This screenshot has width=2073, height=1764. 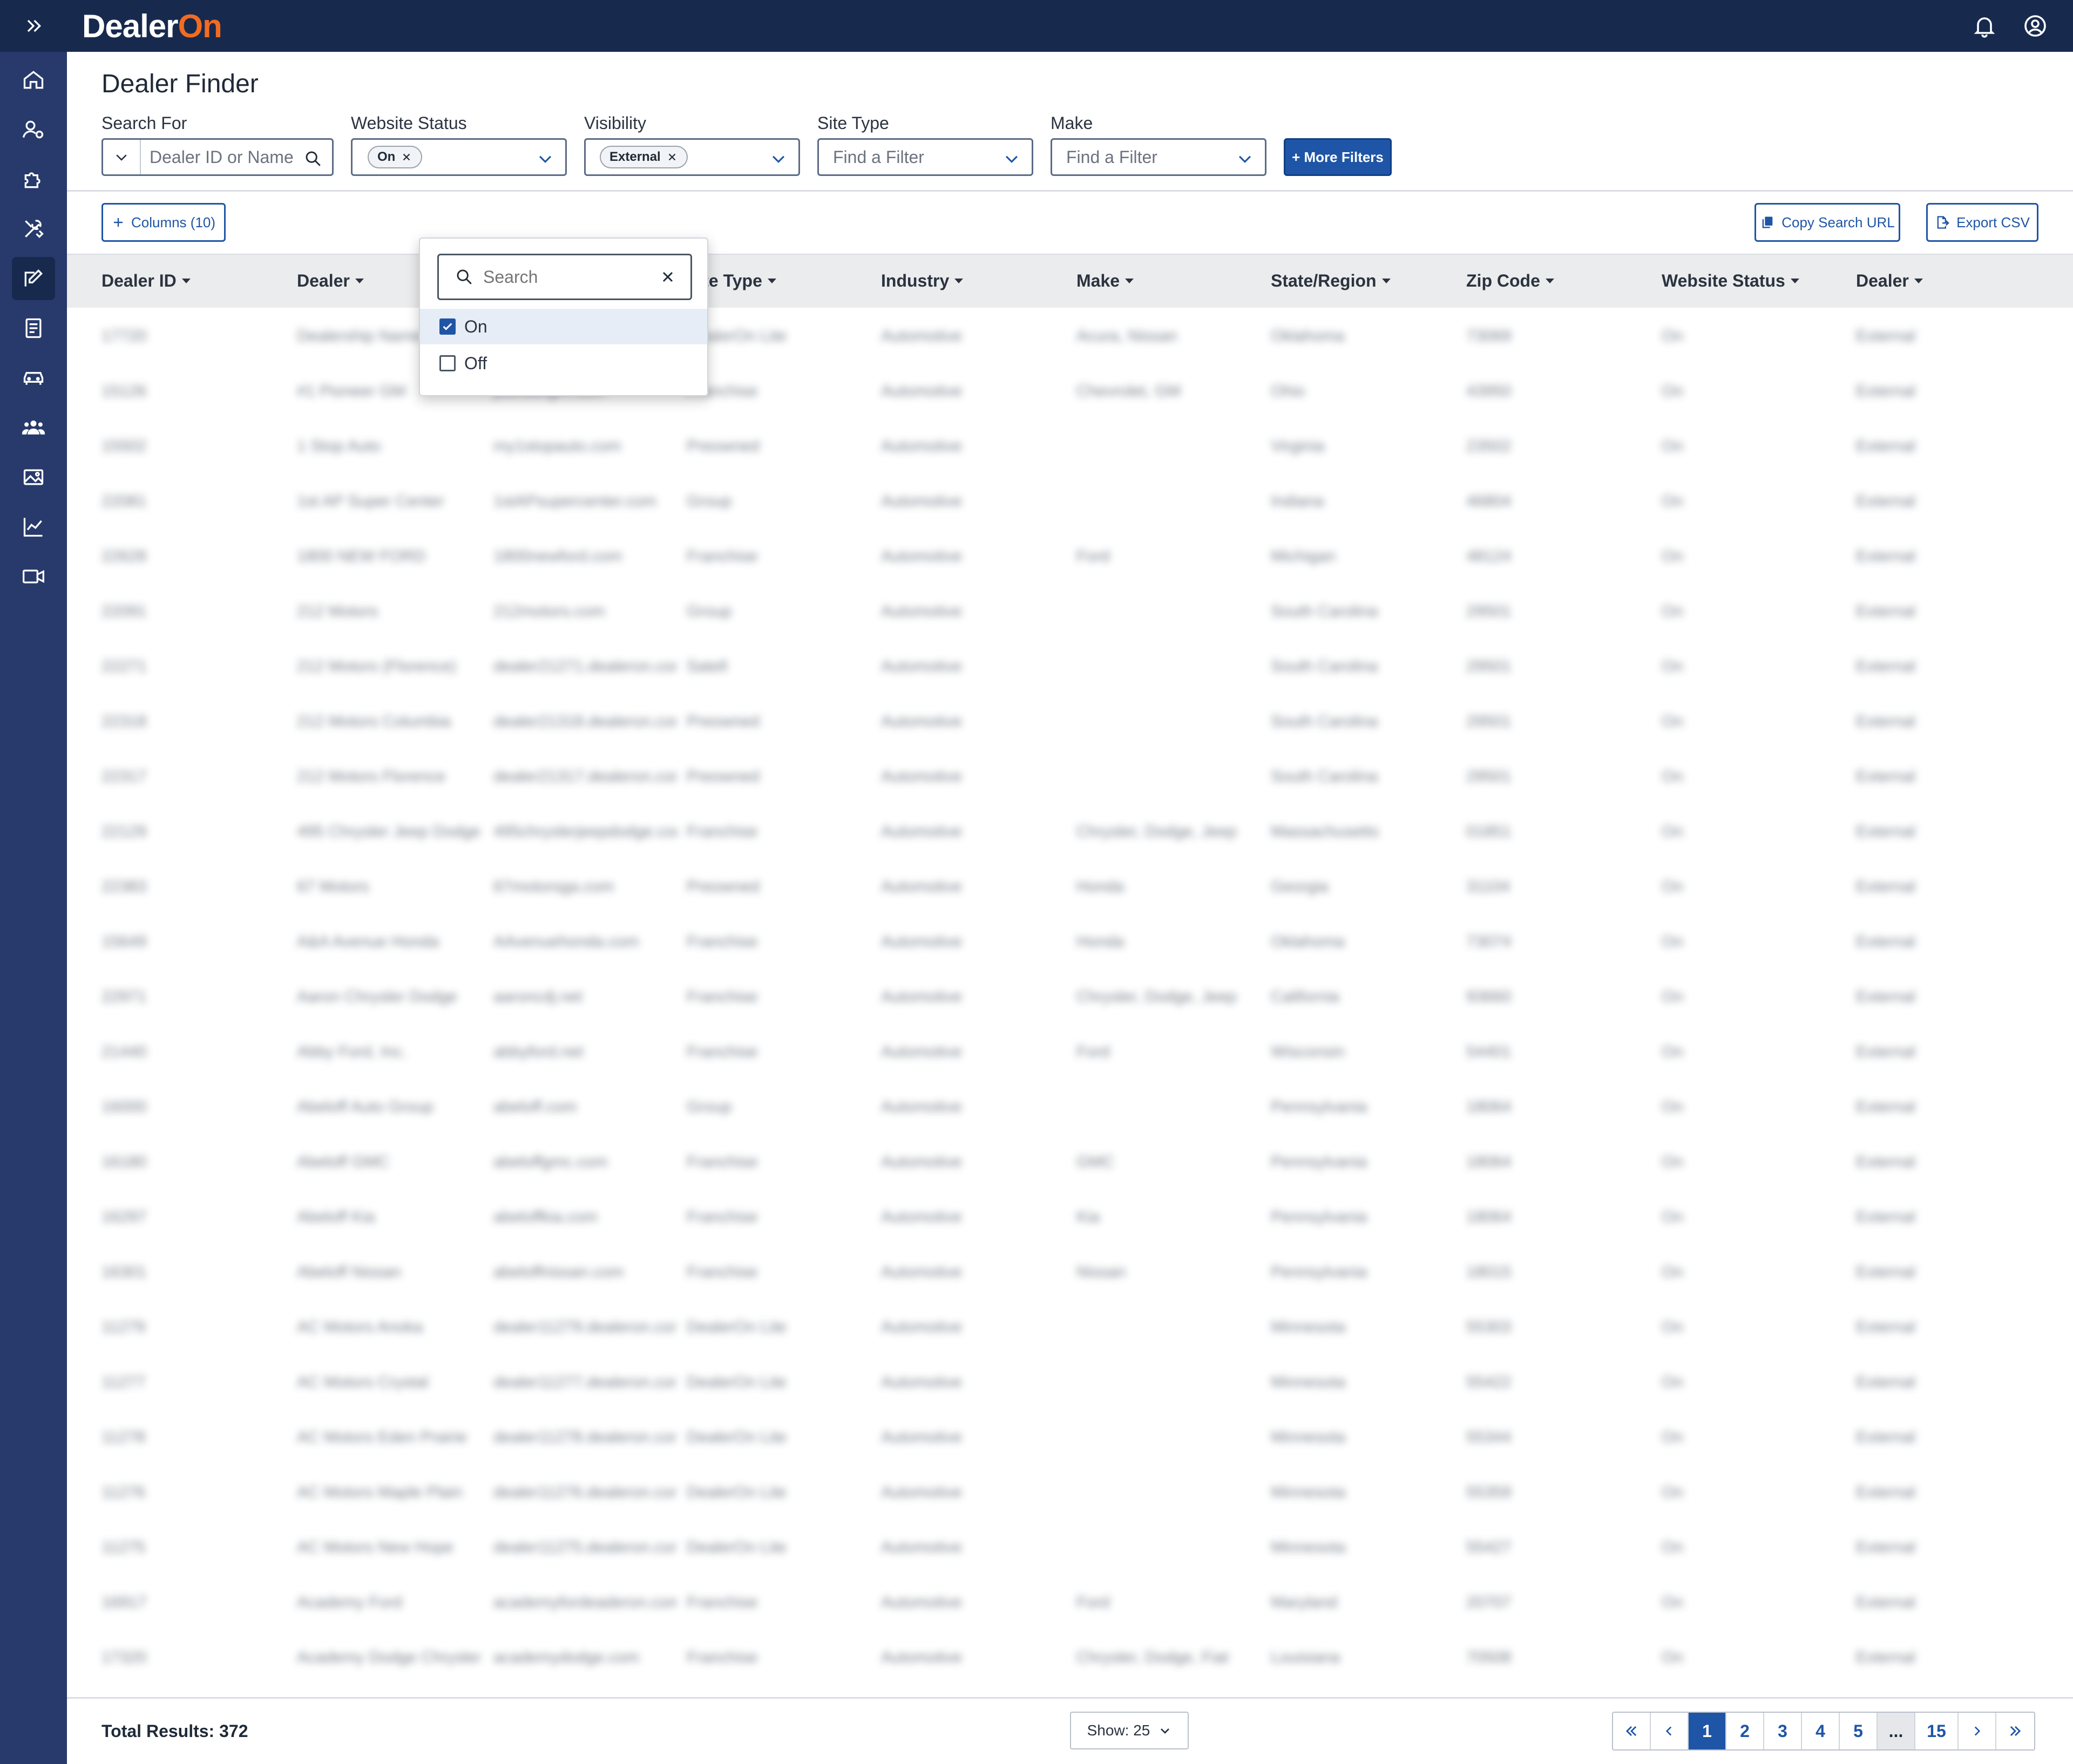 What do you see at coordinates (585, 1602) in the screenshot?
I see `table-cell: academyfordeaderon.com` at bounding box center [585, 1602].